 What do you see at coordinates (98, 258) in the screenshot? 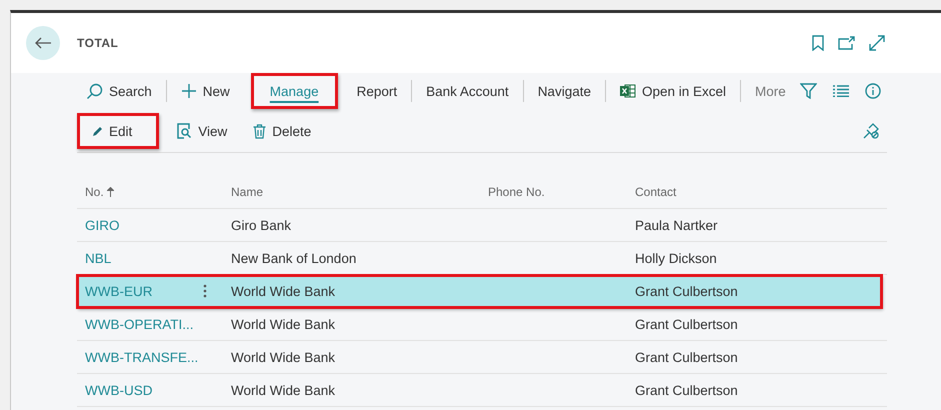
I see `record-link: NBL` at bounding box center [98, 258].